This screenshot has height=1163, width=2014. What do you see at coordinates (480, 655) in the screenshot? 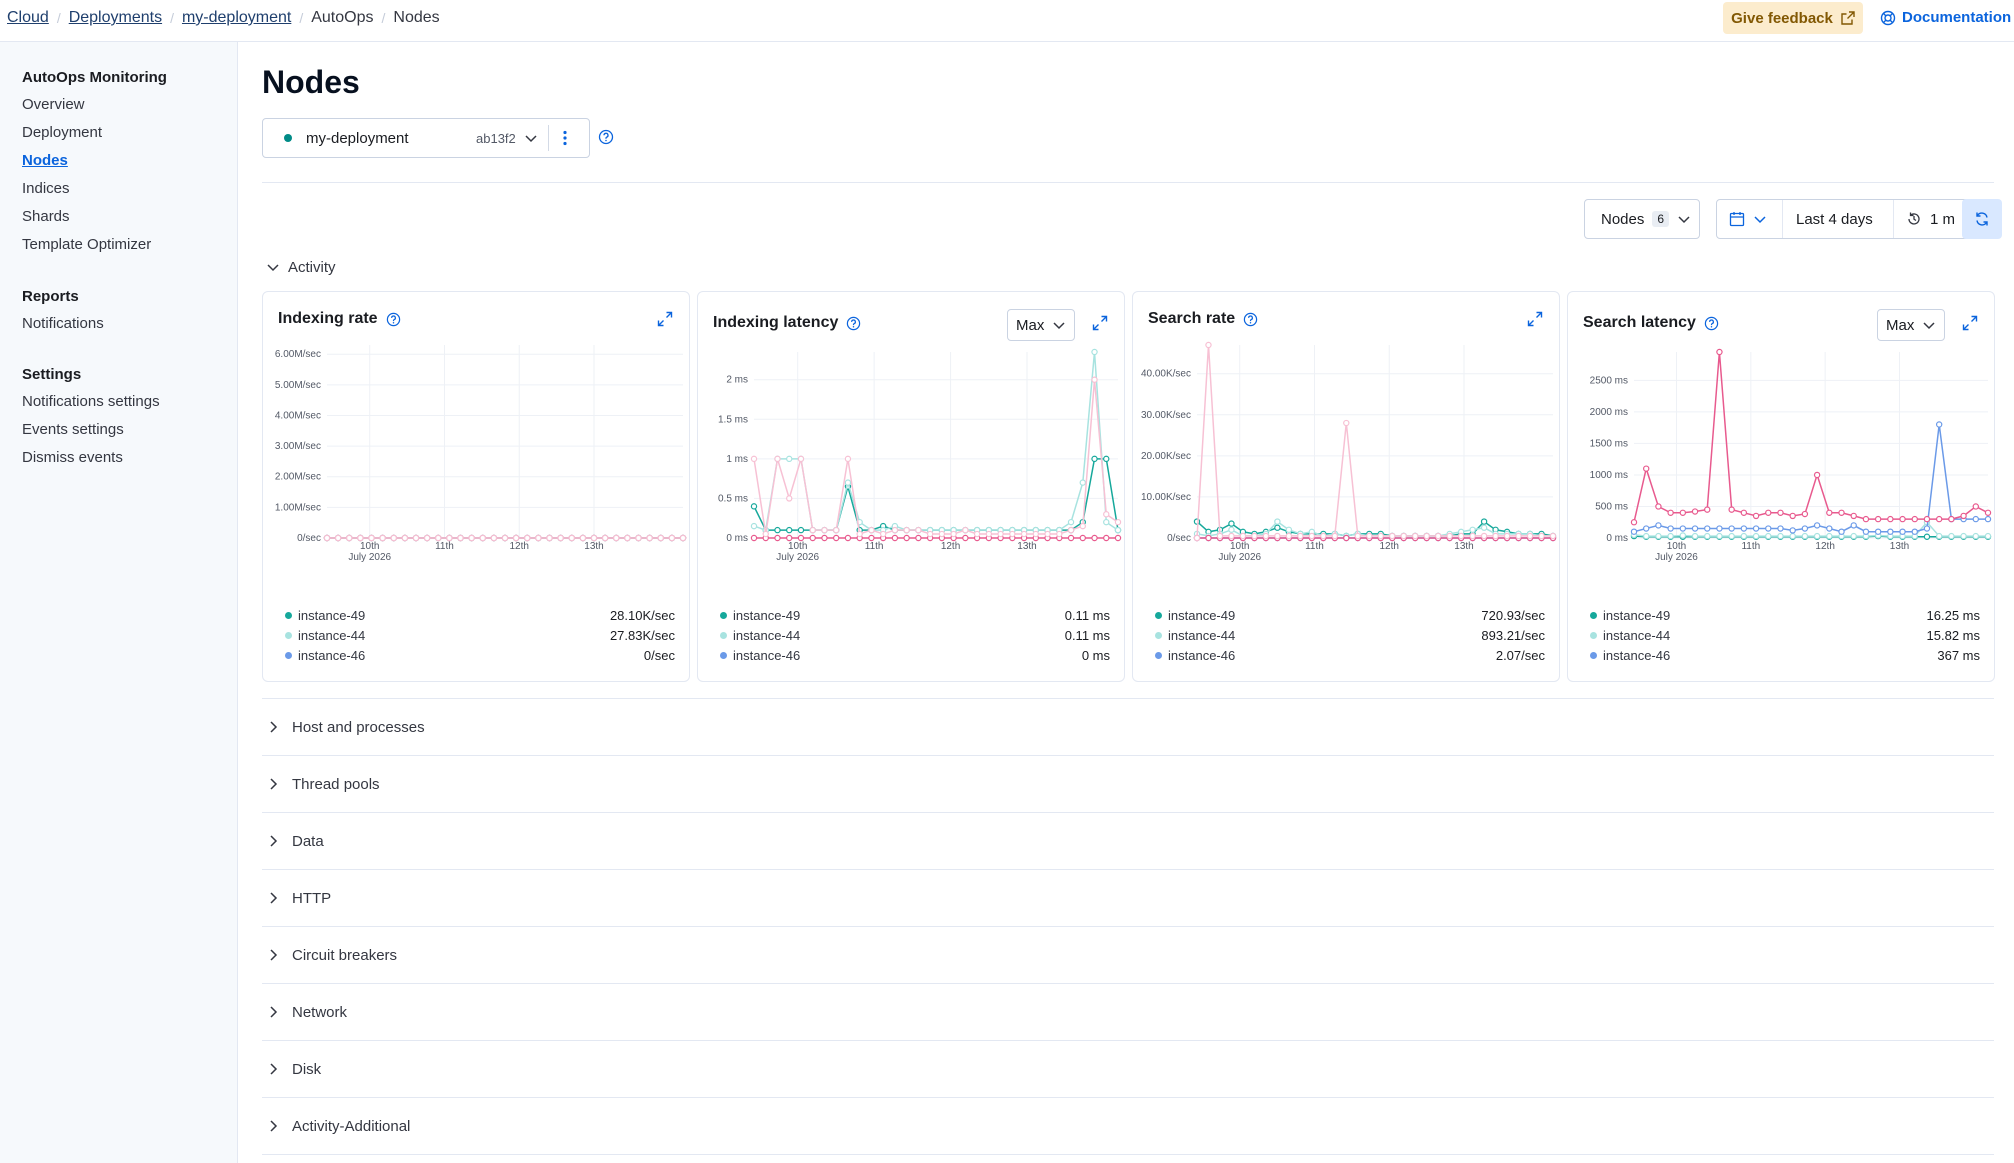
I see `legend-item: instance-46 0/sec` at bounding box center [480, 655].